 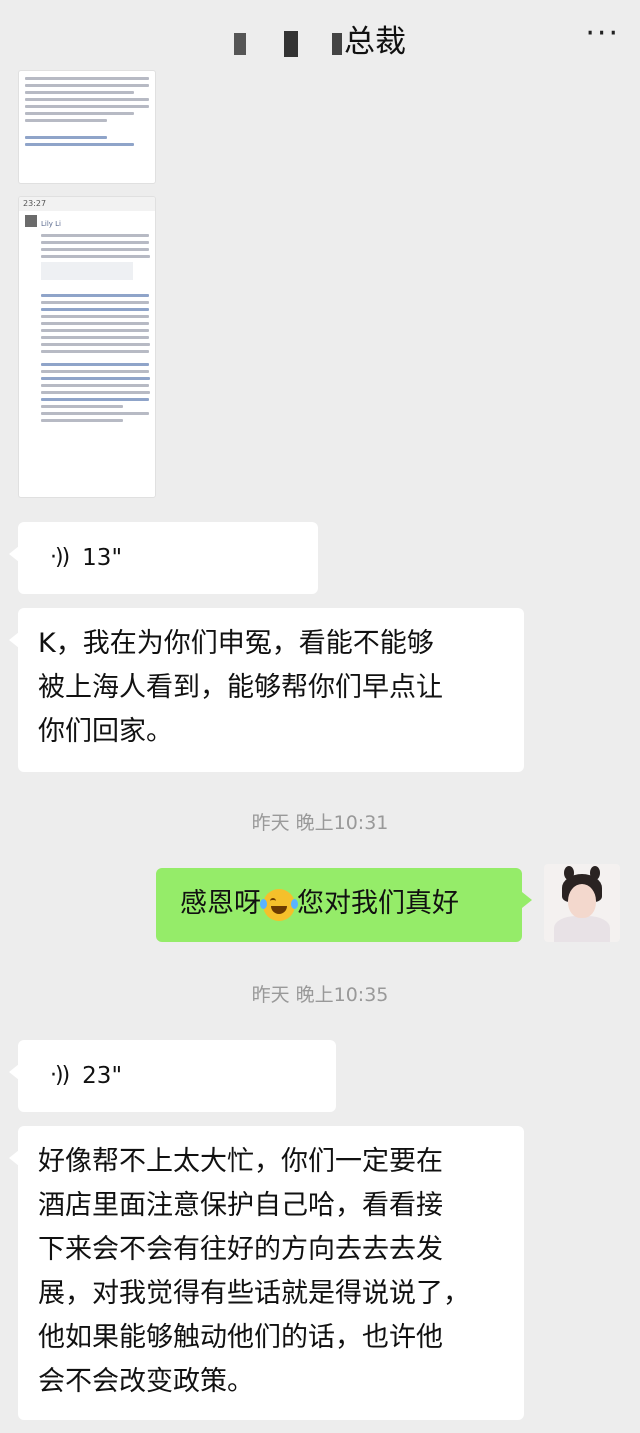 I want to click on user-avatar, so click(x=582, y=903).